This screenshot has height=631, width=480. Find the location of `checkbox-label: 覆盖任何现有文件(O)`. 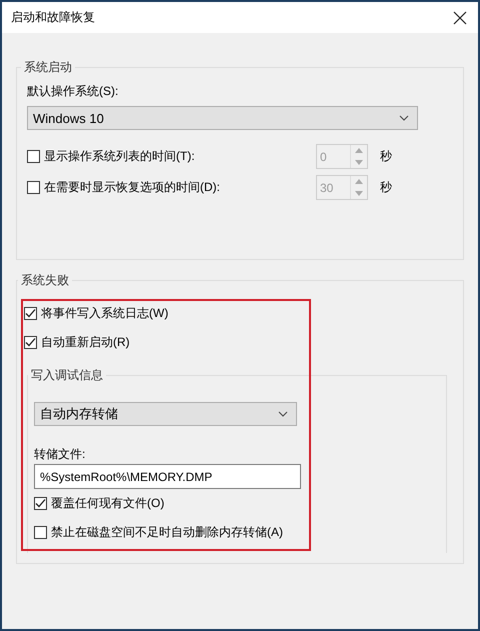

checkbox-label: 覆盖任何现有文件(O) is located at coordinates (107, 503).